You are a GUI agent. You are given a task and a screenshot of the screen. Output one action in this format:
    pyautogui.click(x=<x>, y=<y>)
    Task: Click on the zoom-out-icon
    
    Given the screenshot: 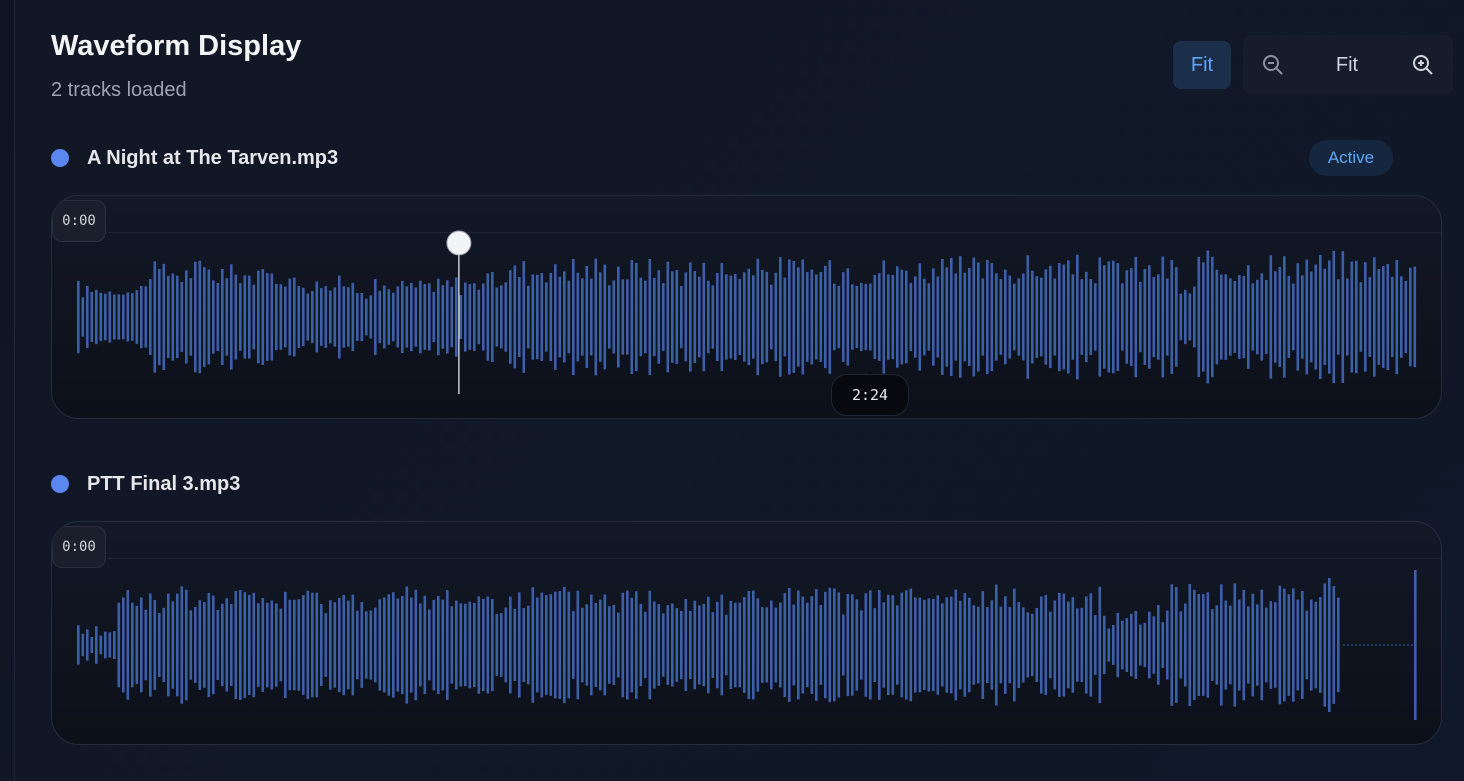 What is the action you would take?
    pyautogui.click(x=1273, y=65)
    